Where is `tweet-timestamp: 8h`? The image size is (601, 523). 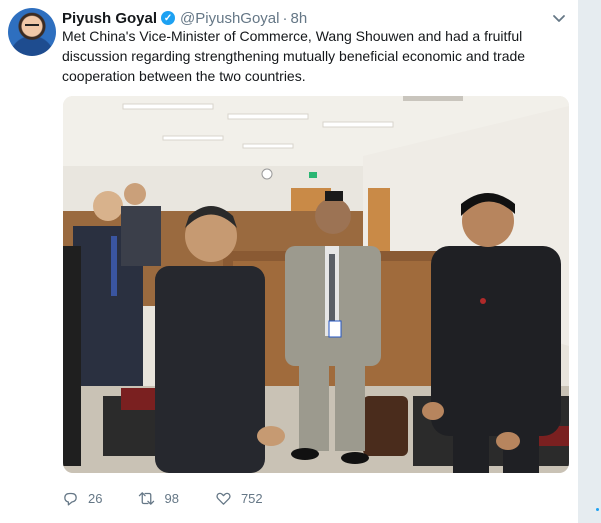
tweet-timestamp: 8h is located at coordinates (298, 18).